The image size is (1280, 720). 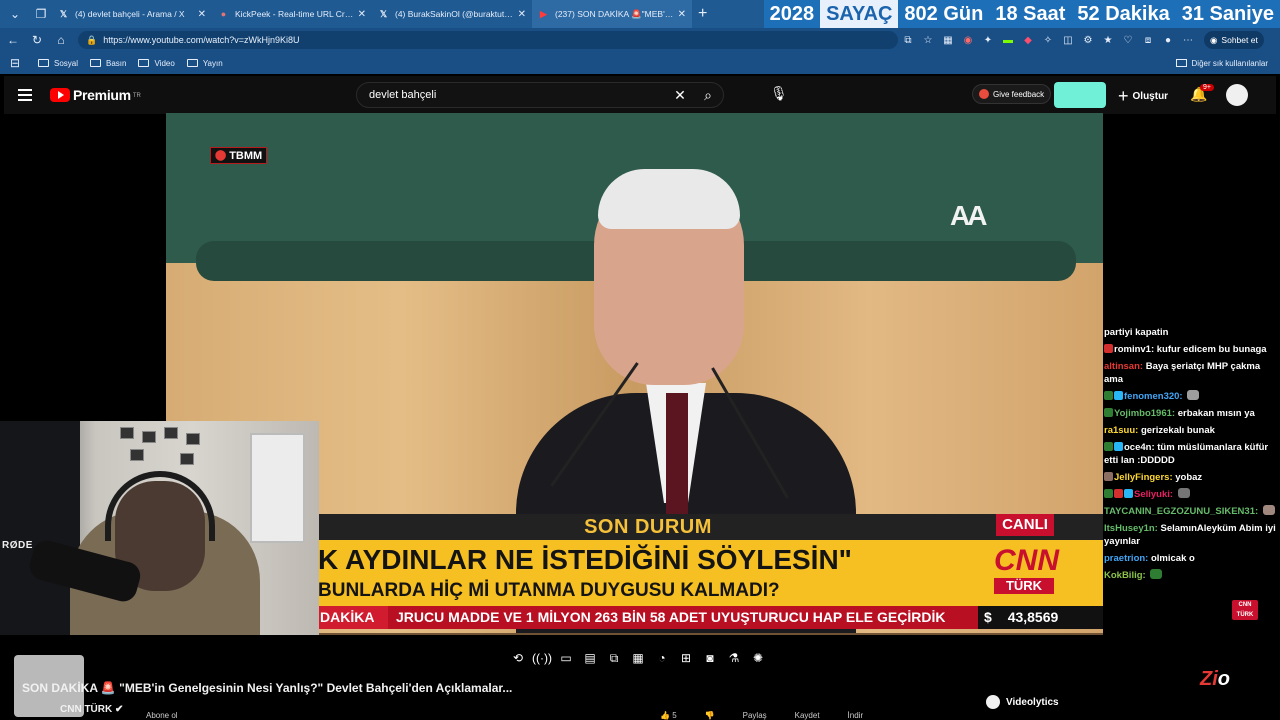 I want to click on like-count: 5, so click(x=674, y=715).